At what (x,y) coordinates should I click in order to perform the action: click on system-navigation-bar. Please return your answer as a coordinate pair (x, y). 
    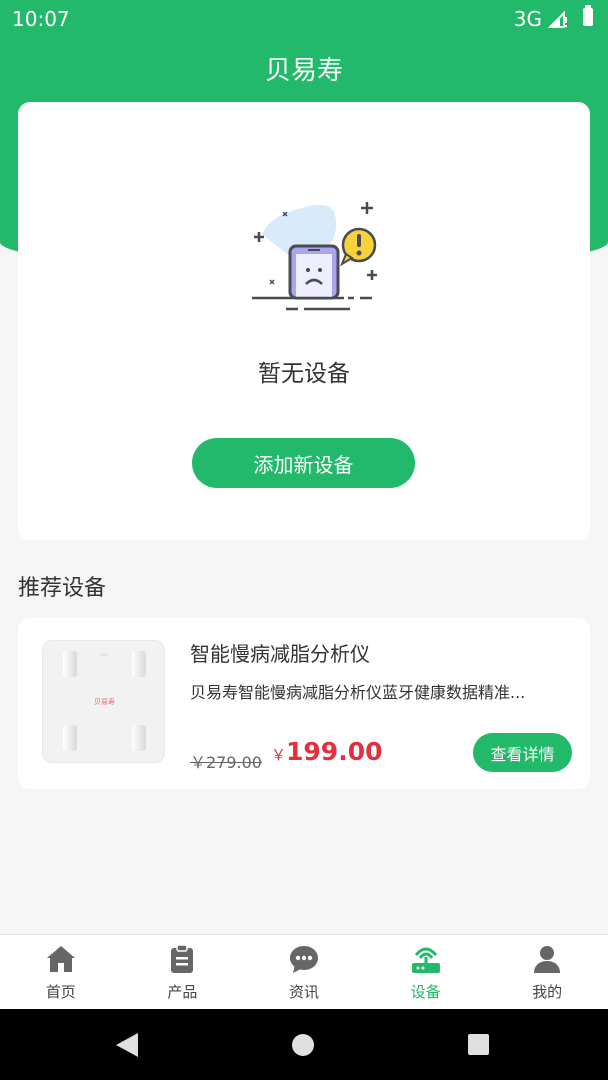
    Looking at the image, I should click on (304, 1044).